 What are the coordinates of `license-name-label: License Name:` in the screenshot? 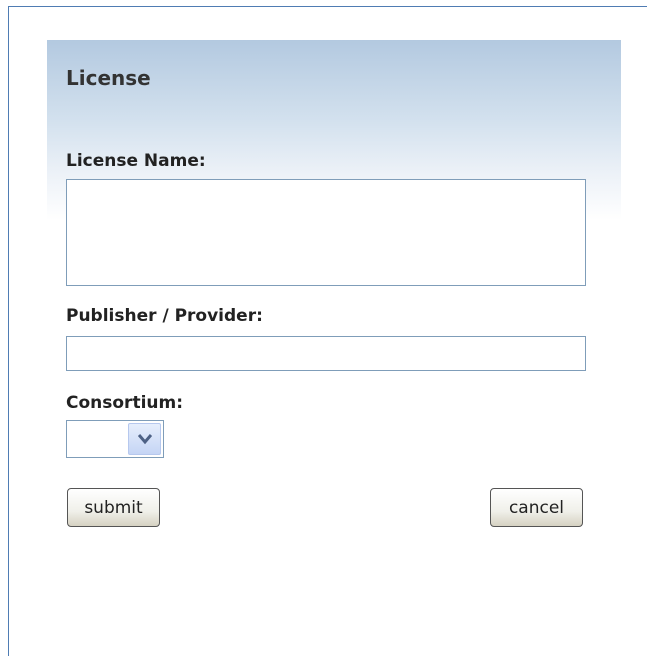 It's located at (136, 161).